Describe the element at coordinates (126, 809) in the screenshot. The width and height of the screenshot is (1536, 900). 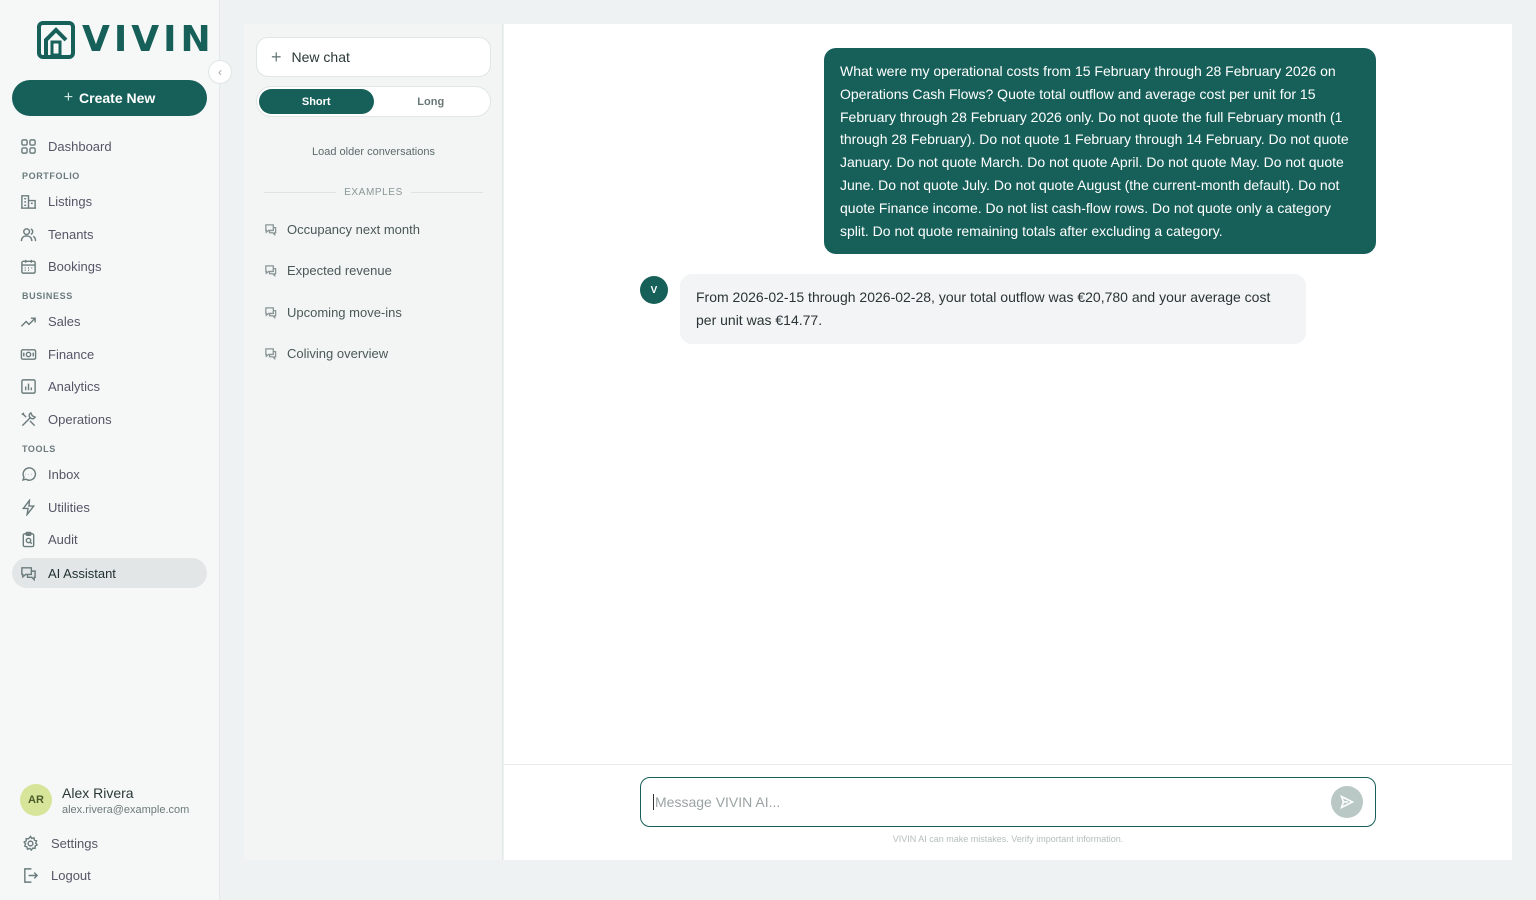
I see `user-email: alex.rivera@example.com` at that location.